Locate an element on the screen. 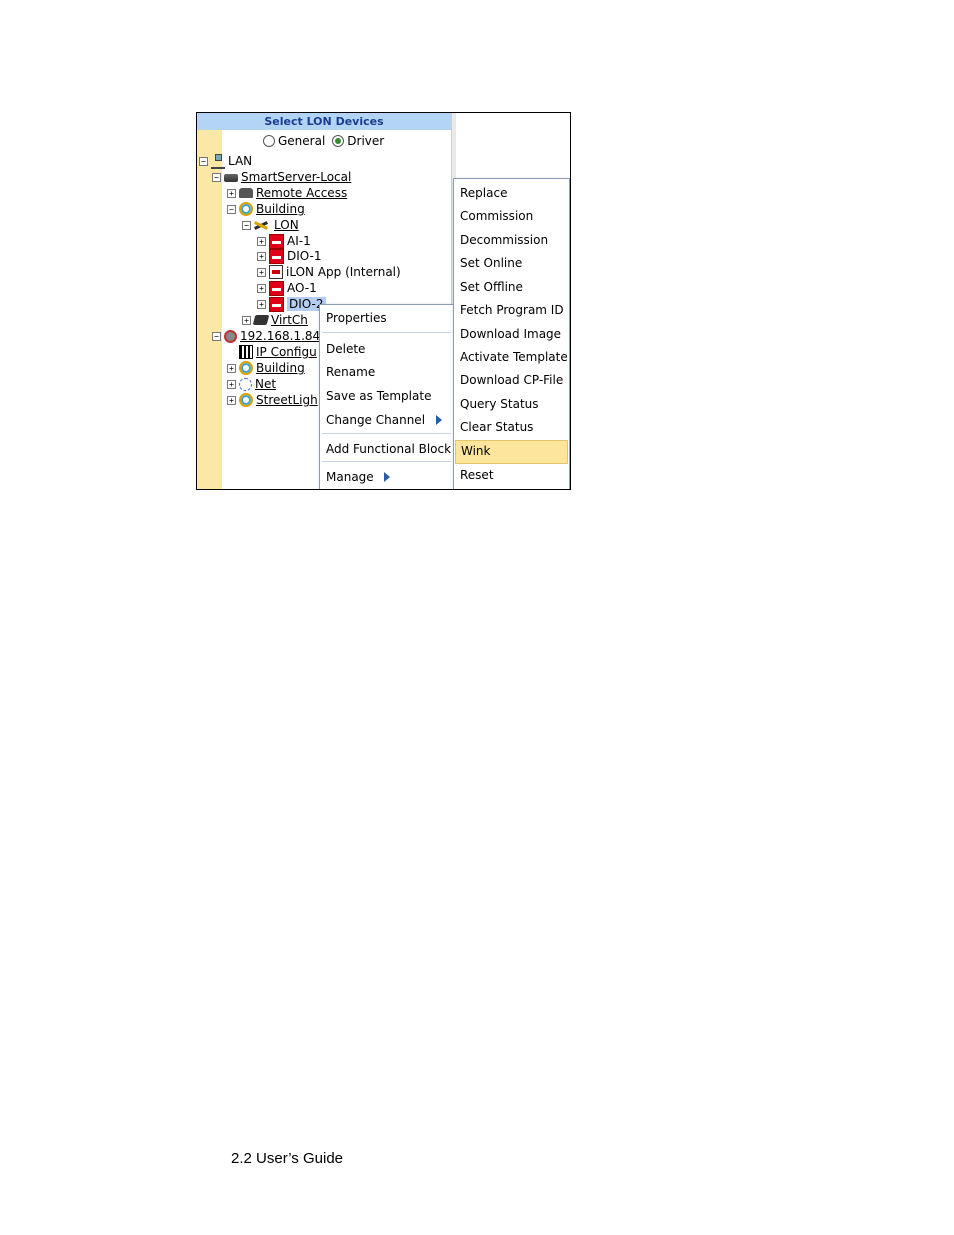 This screenshot has height=1235, width=954. tree-node-device: + AI-1 is located at coordinates (284, 241).